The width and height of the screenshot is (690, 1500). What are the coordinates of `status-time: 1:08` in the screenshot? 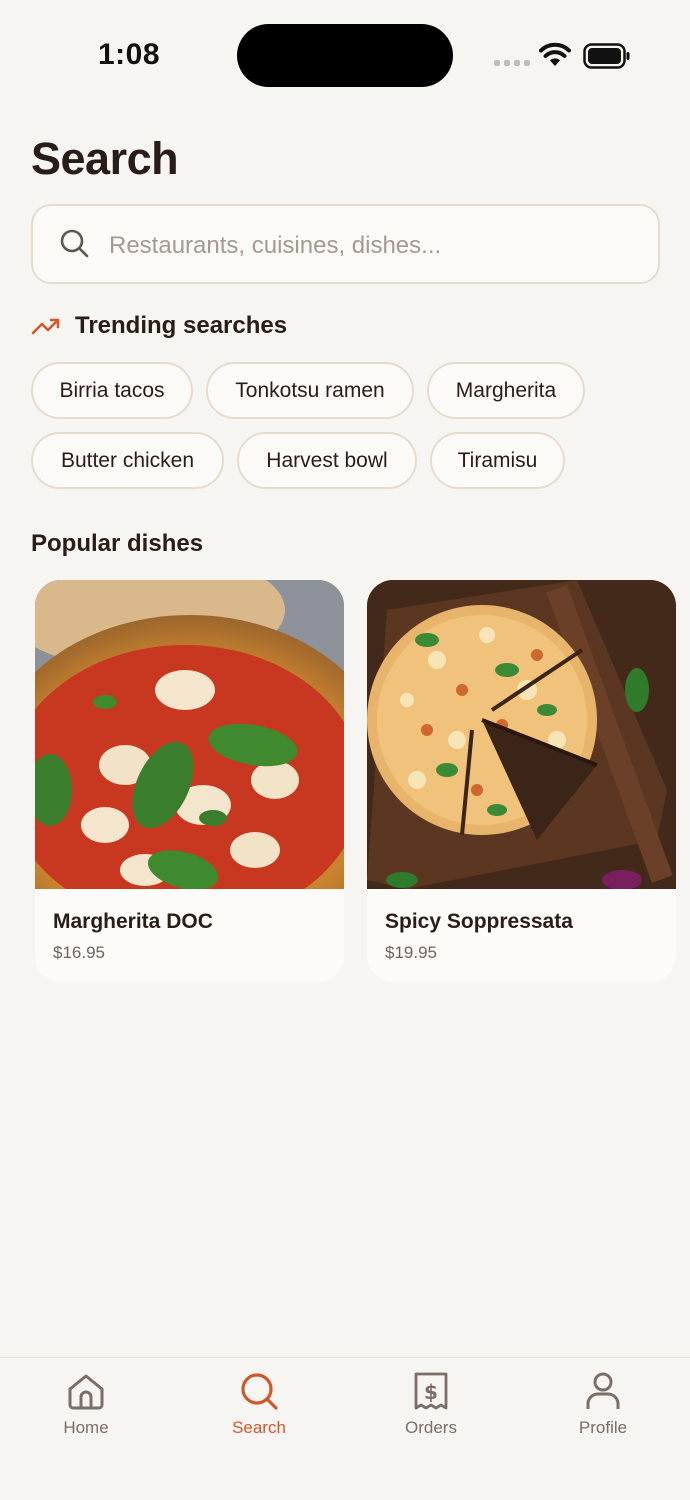 It's located at (129, 54).